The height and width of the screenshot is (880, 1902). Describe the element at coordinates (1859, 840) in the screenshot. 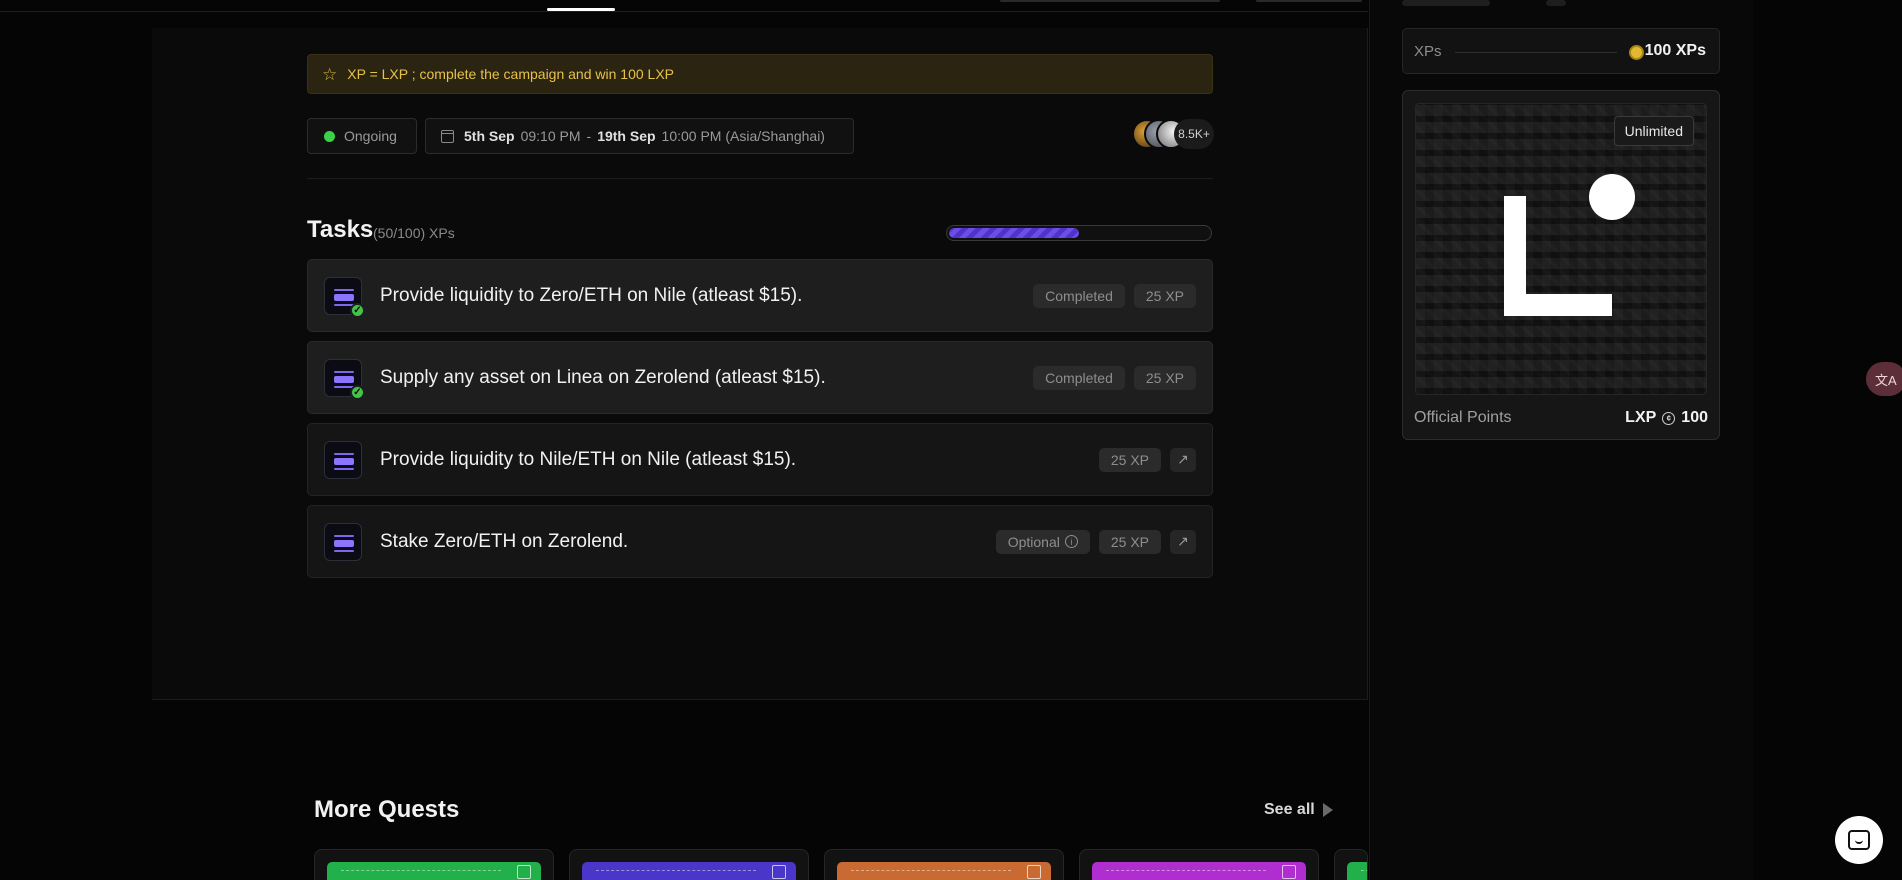

I see `chat-icon` at that location.